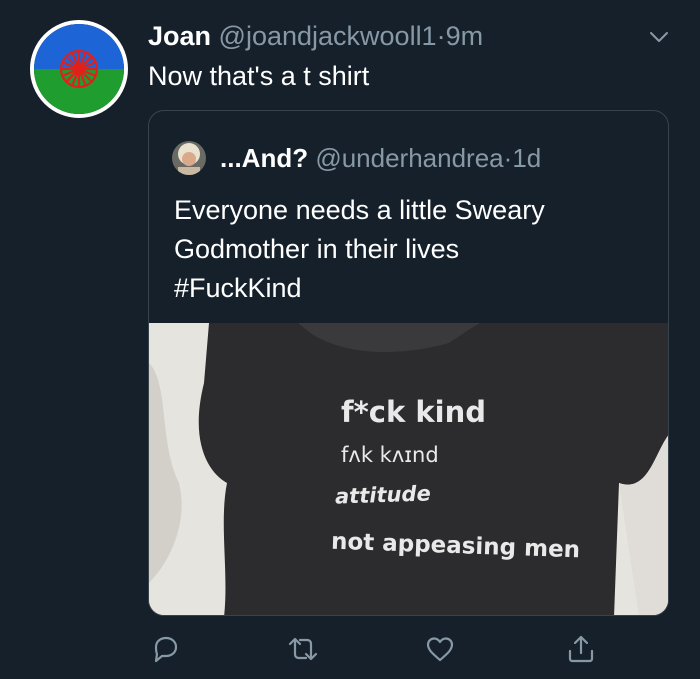 The height and width of the screenshot is (679, 700). I want to click on hashtag-link: #FuckKind, so click(409, 288).